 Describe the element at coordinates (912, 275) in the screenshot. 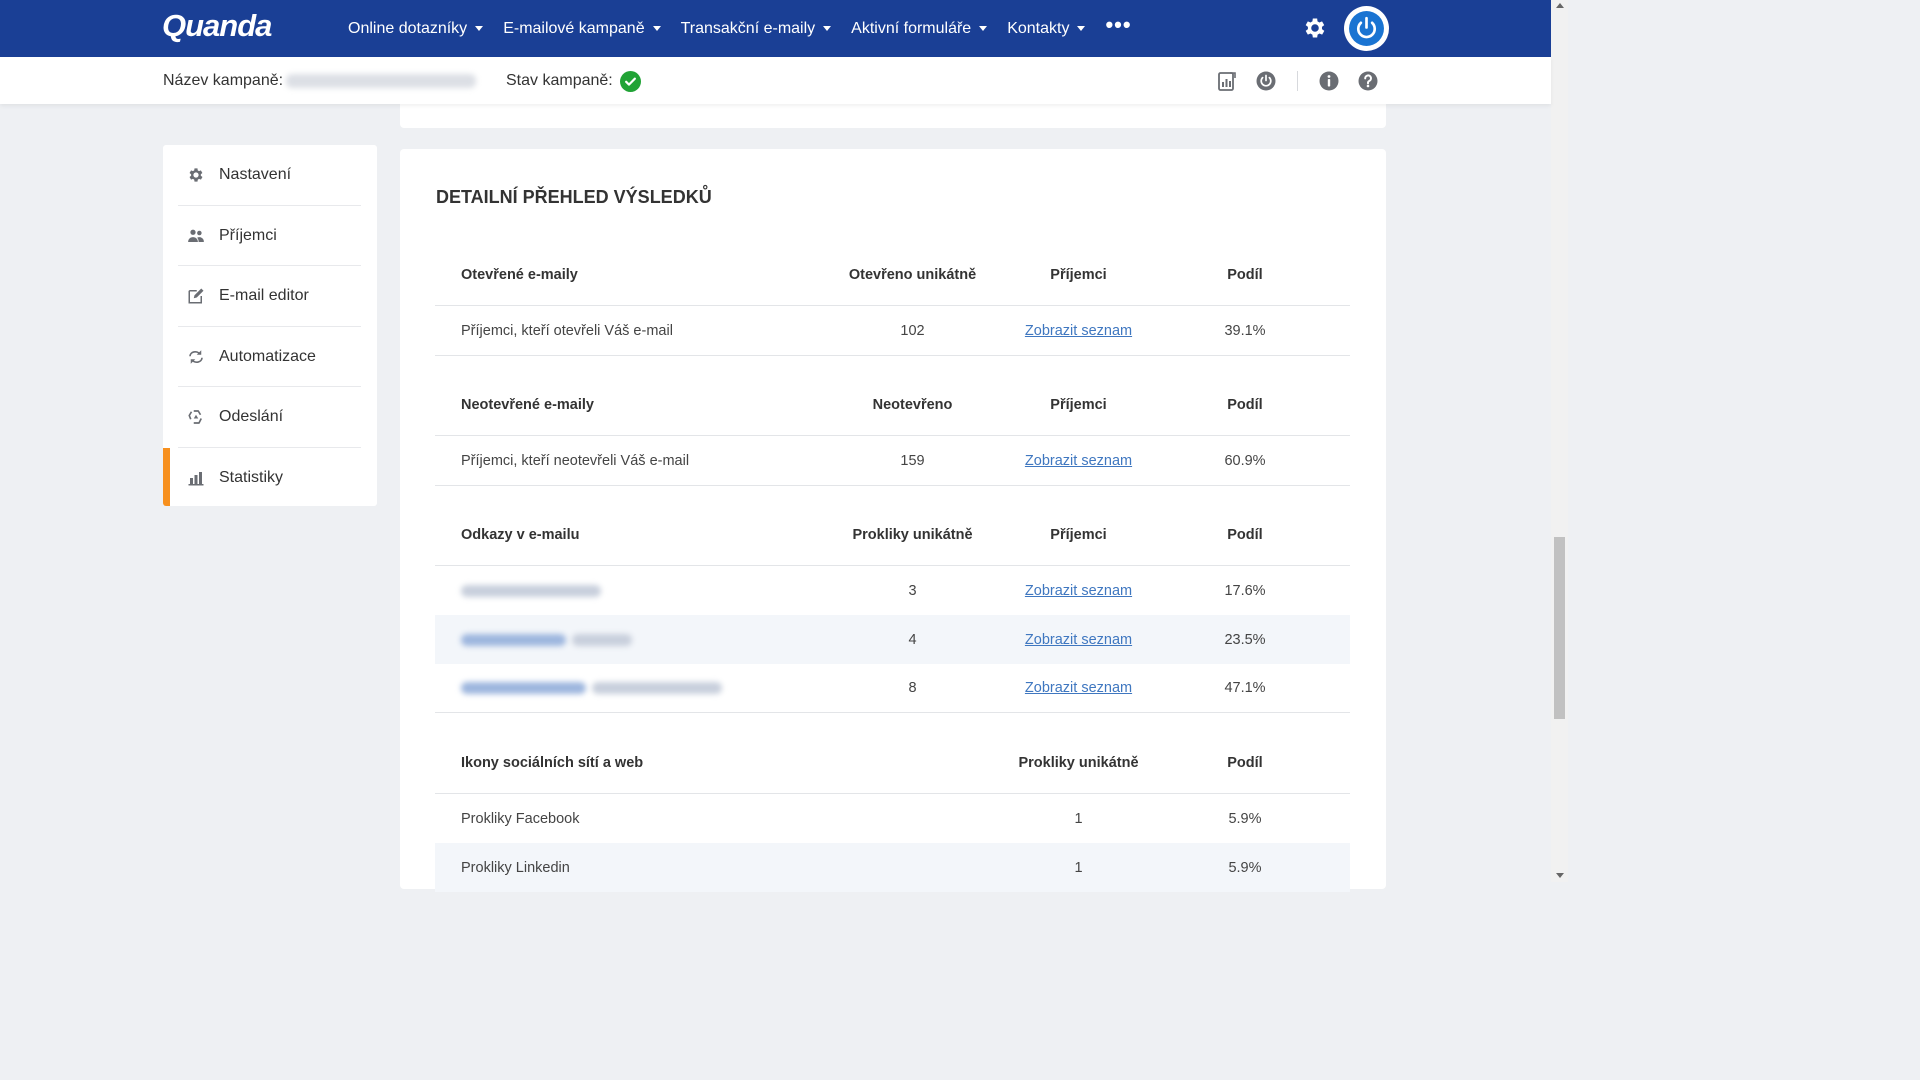

I see `column-header: Otevřeno unikátně` at that location.